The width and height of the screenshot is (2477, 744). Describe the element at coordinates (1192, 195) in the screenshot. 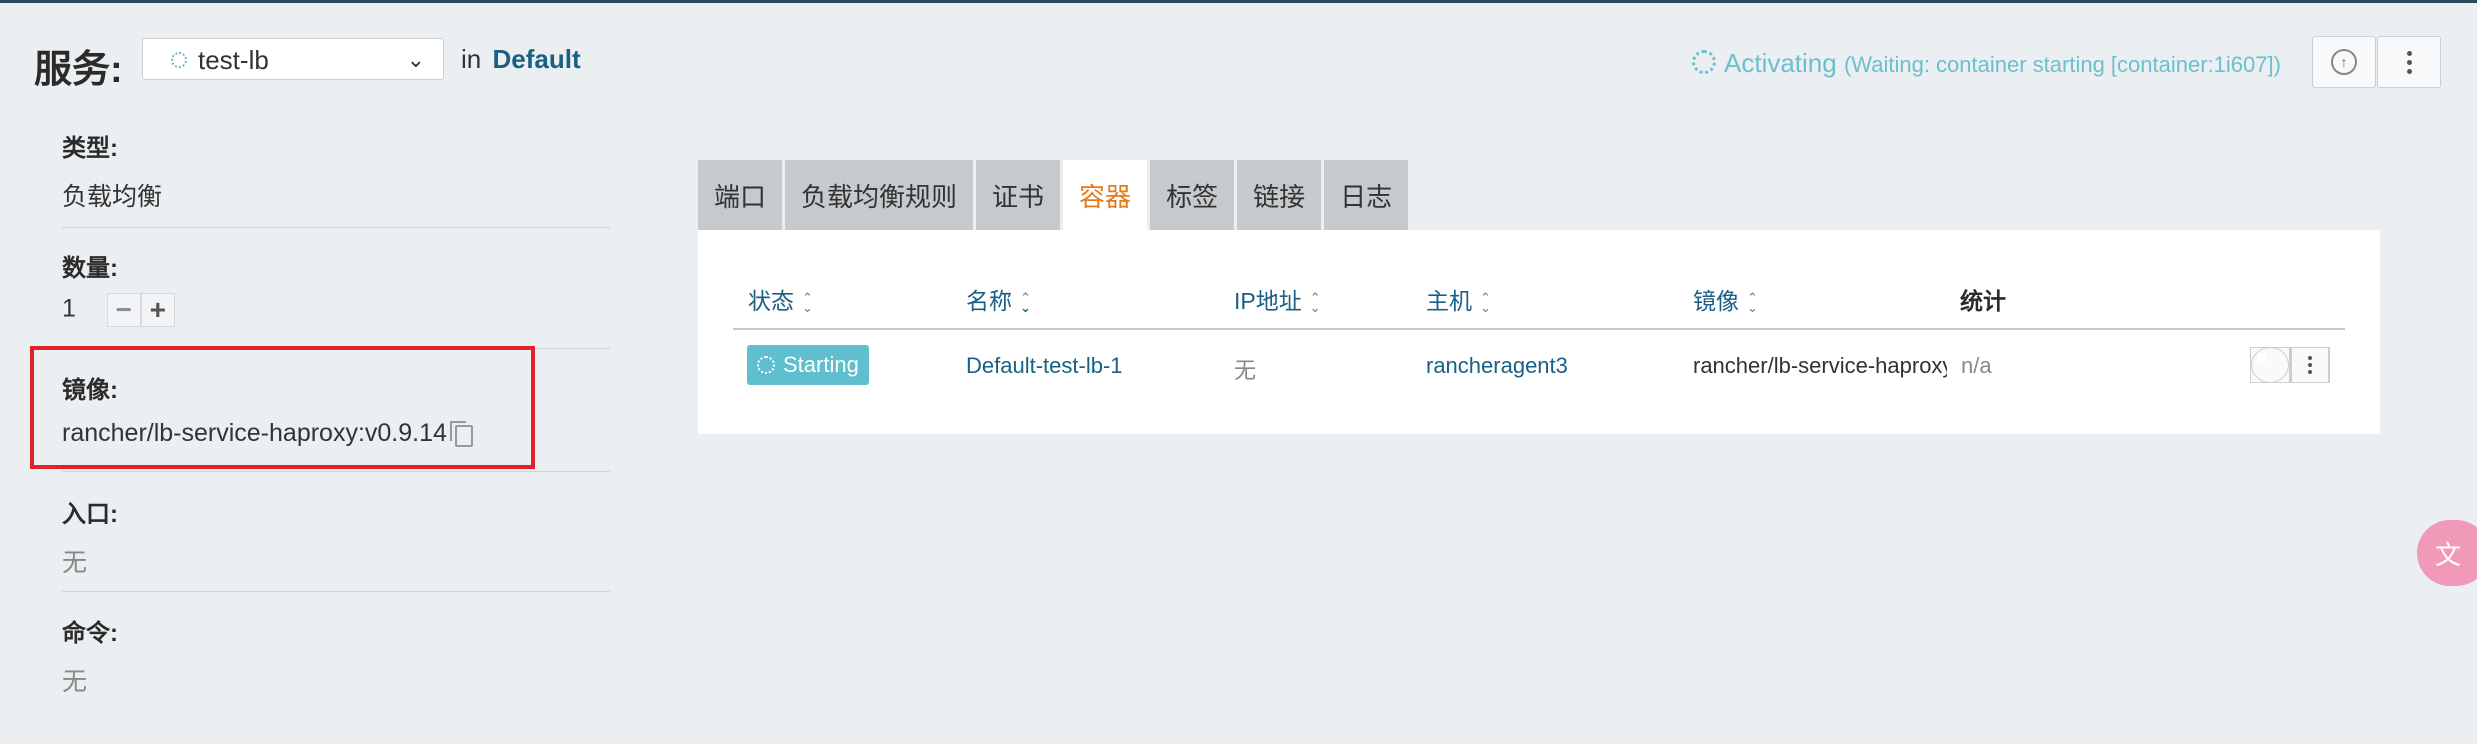

I see `tab-labels: 标签` at that location.